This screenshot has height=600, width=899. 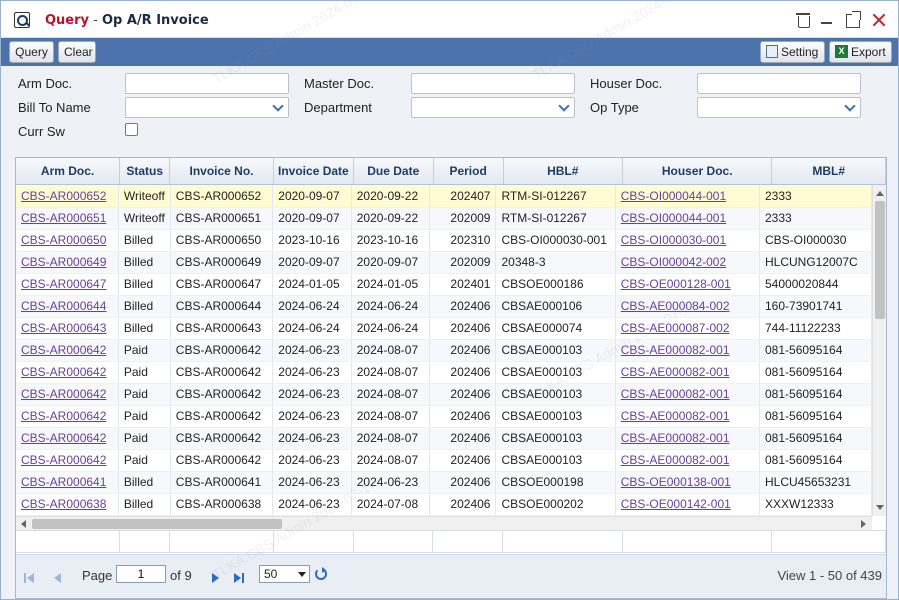 What do you see at coordinates (853, 20) in the screenshot?
I see `maximize-icon` at bounding box center [853, 20].